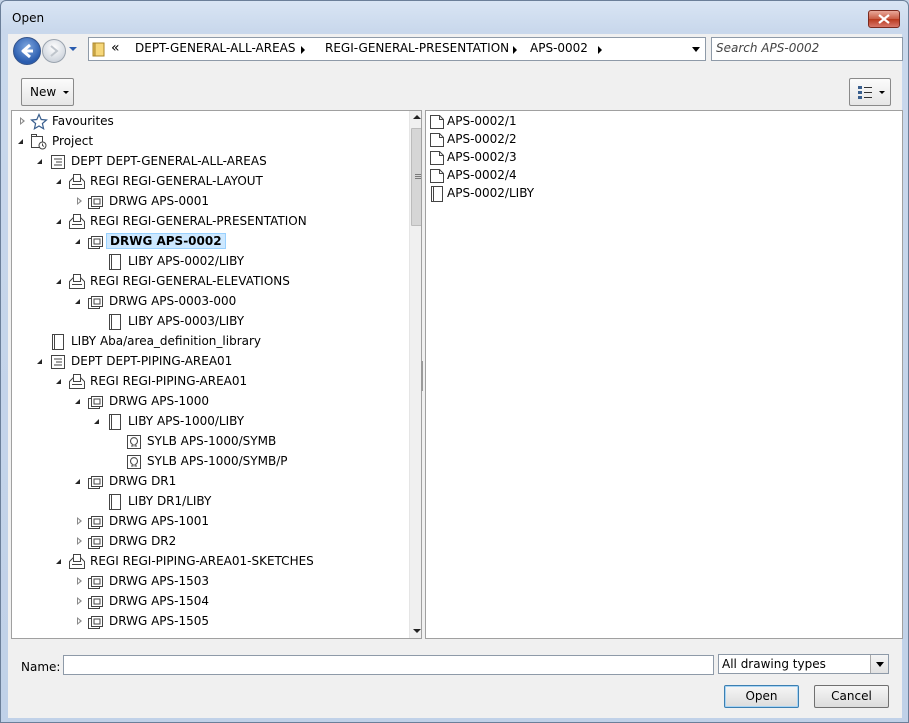 This screenshot has width=909, height=723. I want to click on tree-item: REGI REGI-GENERAL-LAYOUT, so click(210, 182).